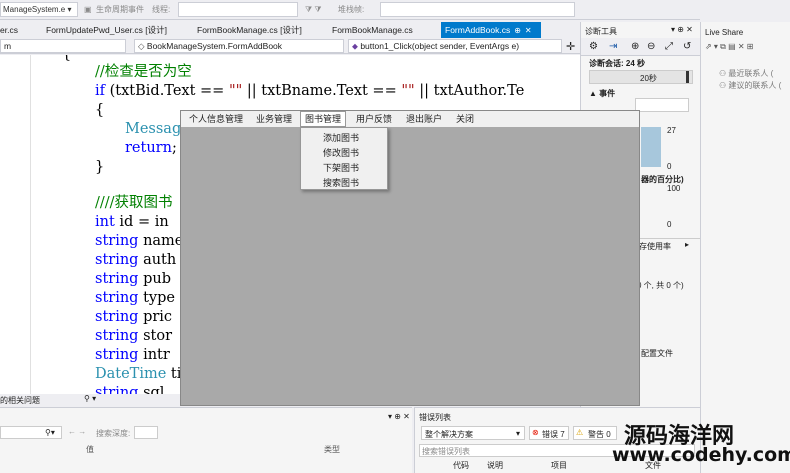 This screenshot has height=473, width=790. What do you see at coordinates (161, 9) in the screenshot?
I see `thread-label: 线程:` at bounding box center [161, 9].